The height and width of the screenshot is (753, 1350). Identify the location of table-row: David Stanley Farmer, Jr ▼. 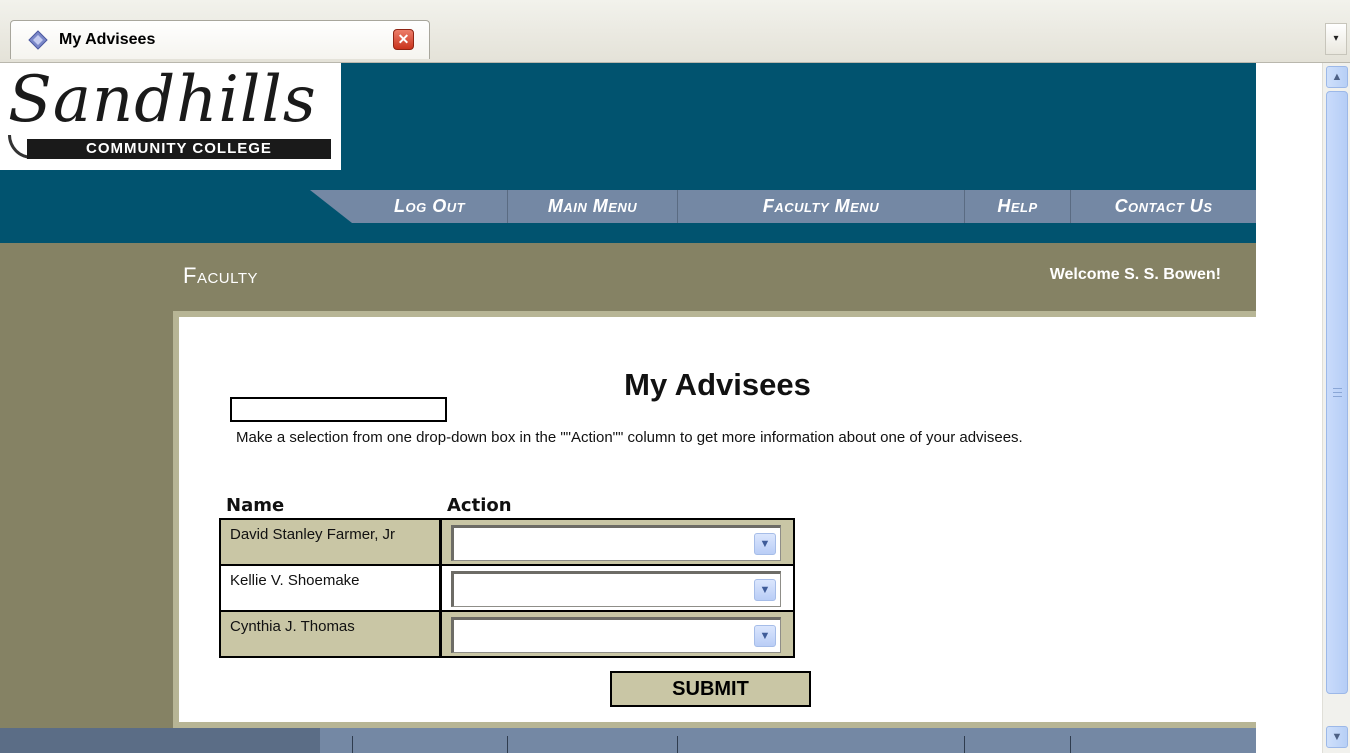
(507, 543).